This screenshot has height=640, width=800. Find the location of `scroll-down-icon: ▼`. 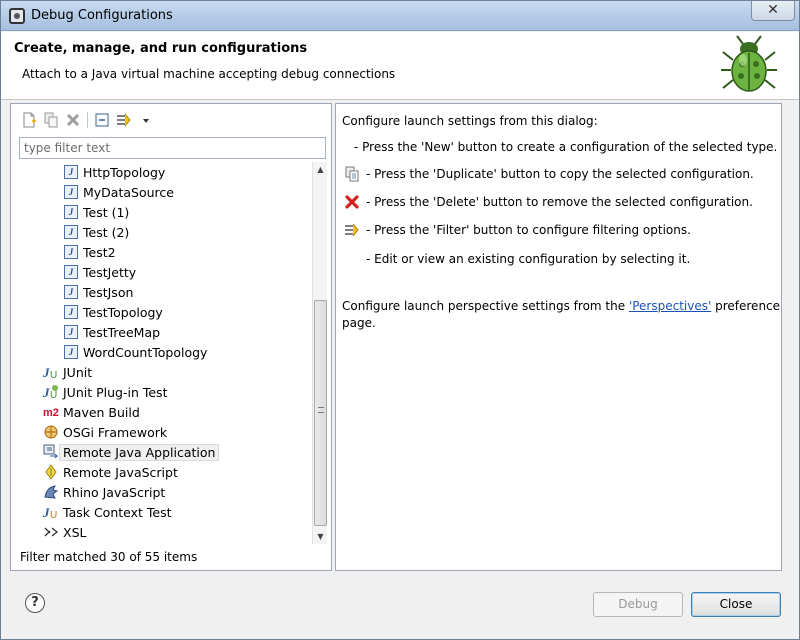

scroll-down-icon: ▼ is located at coordinates (320, 536).